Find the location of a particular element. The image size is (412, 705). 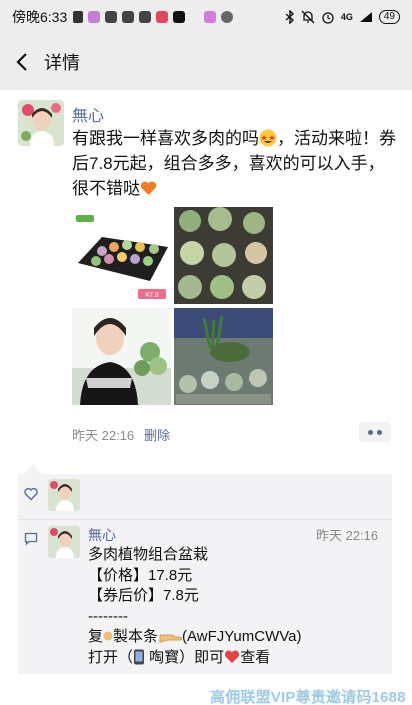

comment-line: 复 is located at coordinates (96, 636).